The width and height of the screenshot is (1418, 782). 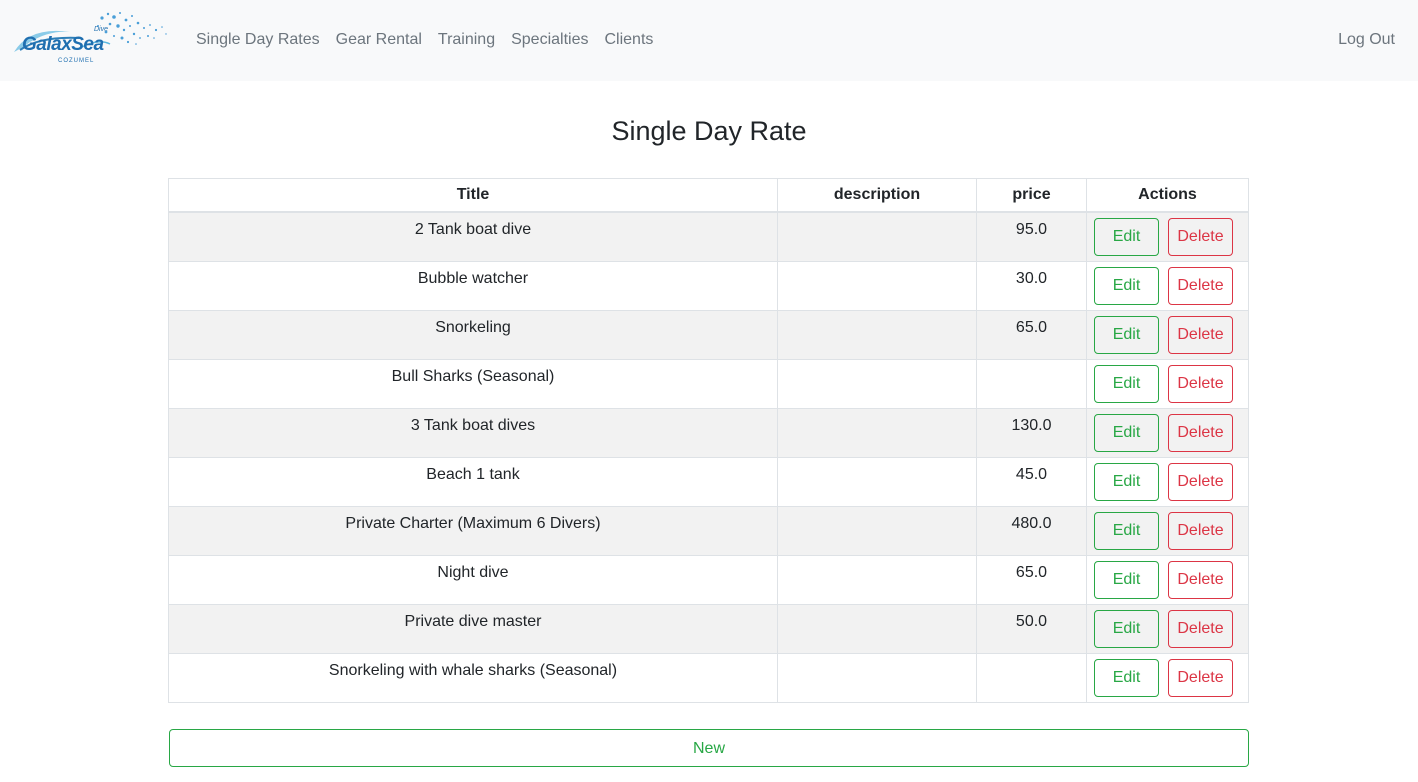 I want to click on header-price: price, so click(x=1031, y=195).